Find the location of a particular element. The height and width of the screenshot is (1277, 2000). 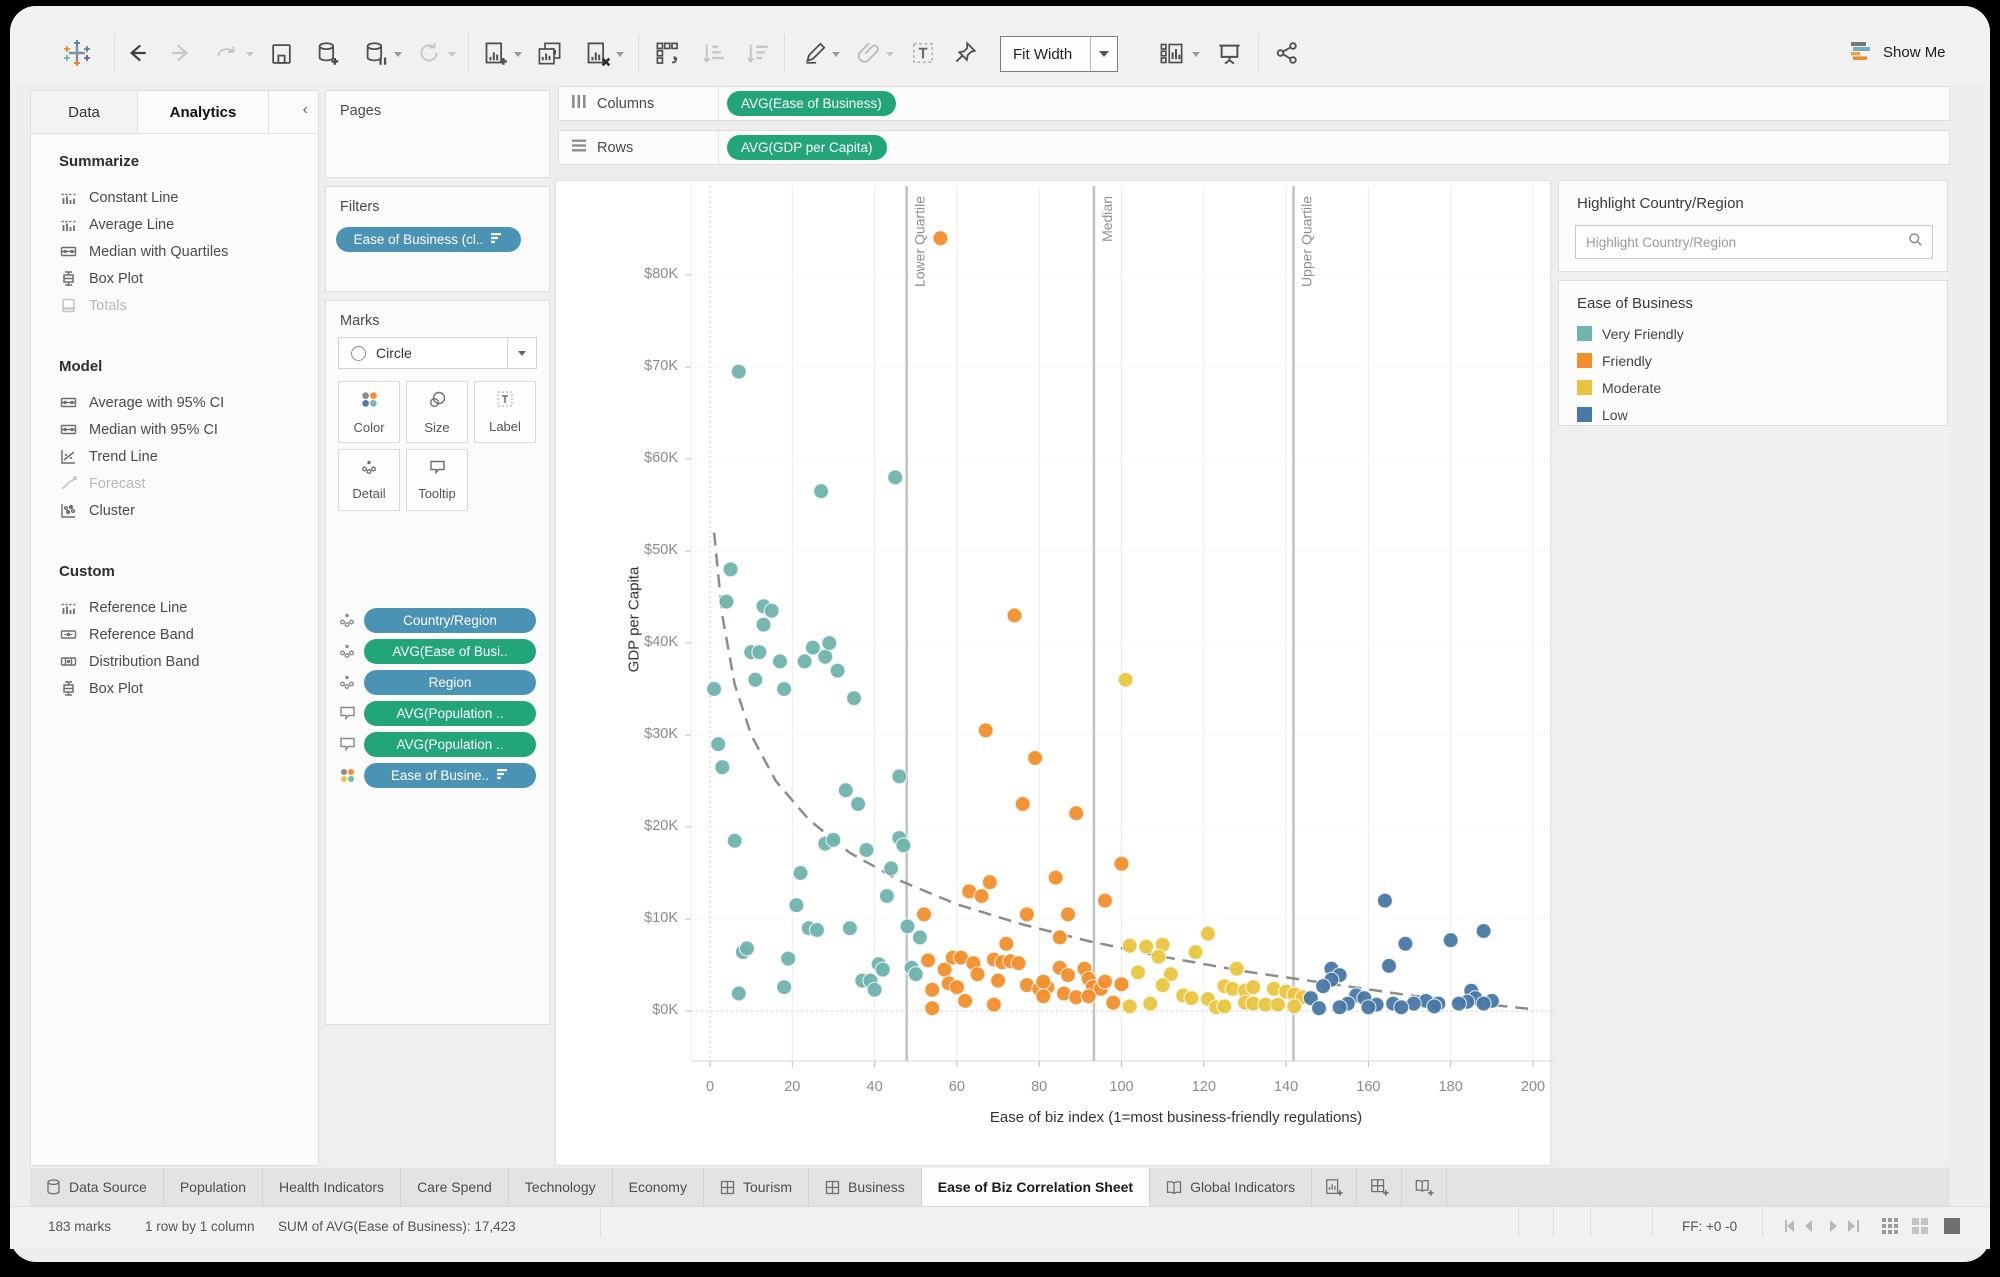

group-members-icon is located at coordinates (869, 53).